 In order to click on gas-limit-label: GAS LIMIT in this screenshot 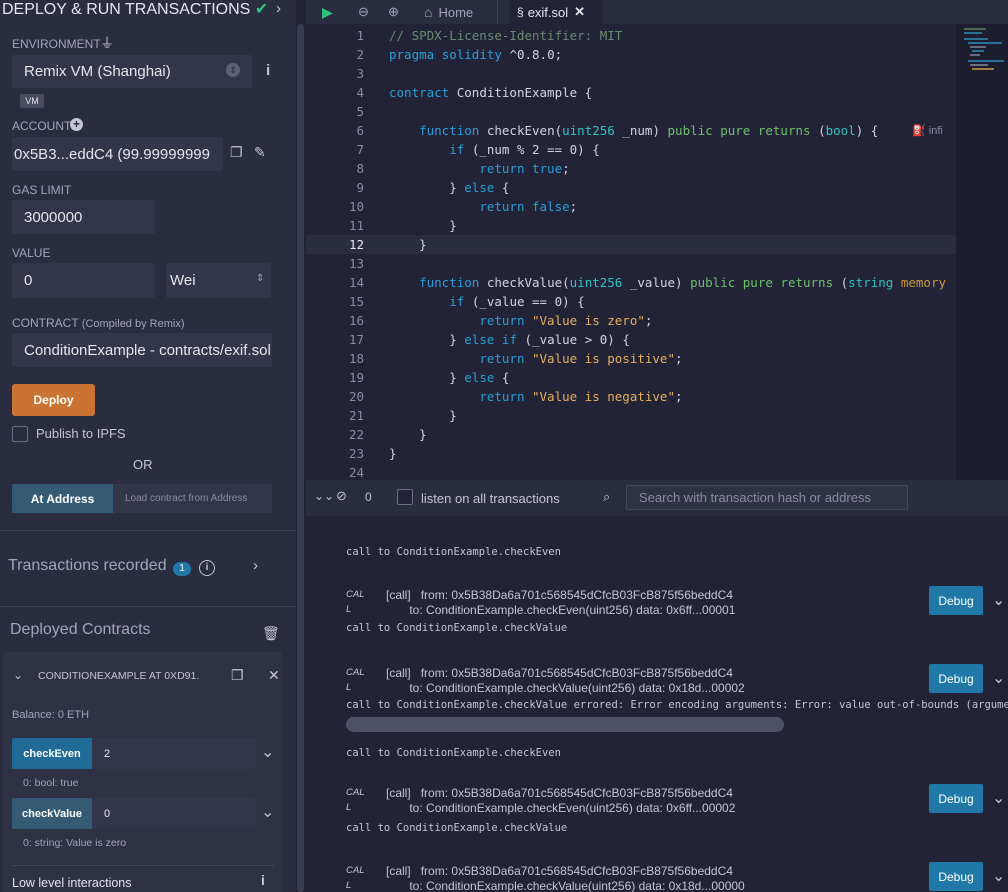, I will do `click(42, 190)`.